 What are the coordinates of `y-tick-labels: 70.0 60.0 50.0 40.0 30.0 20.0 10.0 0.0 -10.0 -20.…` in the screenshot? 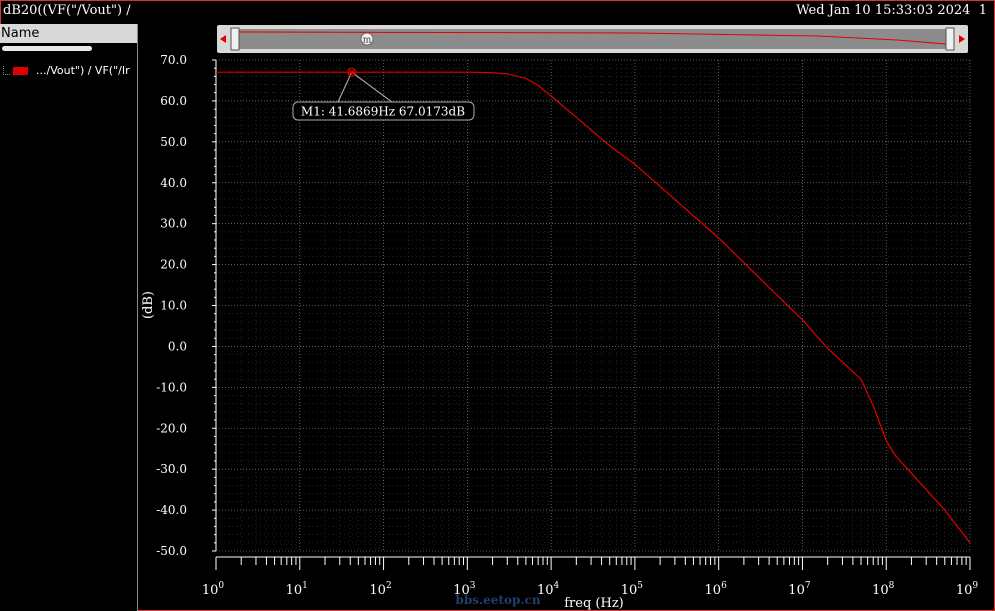 It's located at (186, 305).